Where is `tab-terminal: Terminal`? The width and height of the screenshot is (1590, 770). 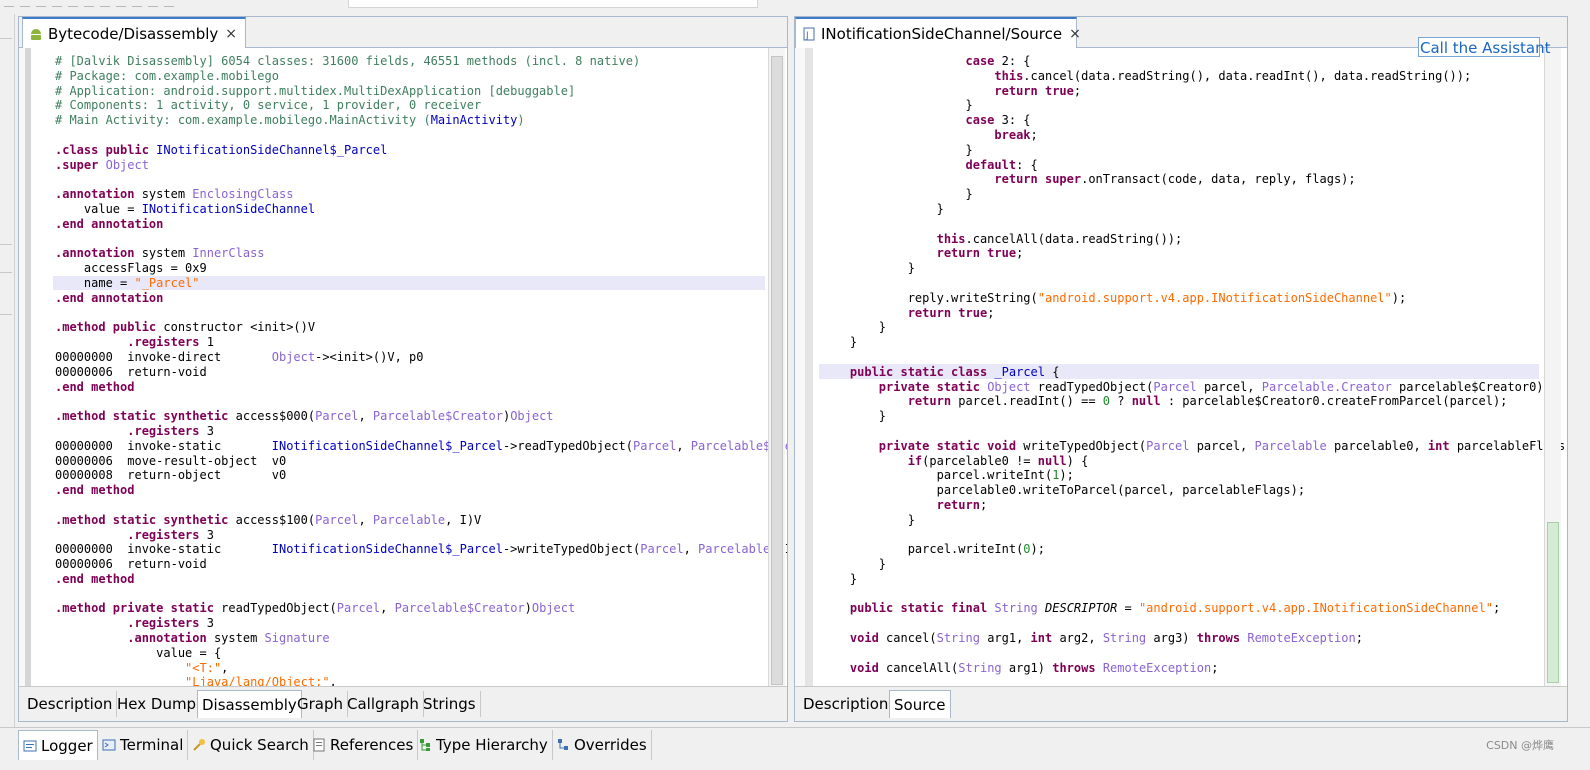
tab-terminal: Terminal is located at coordinates (143, 745).